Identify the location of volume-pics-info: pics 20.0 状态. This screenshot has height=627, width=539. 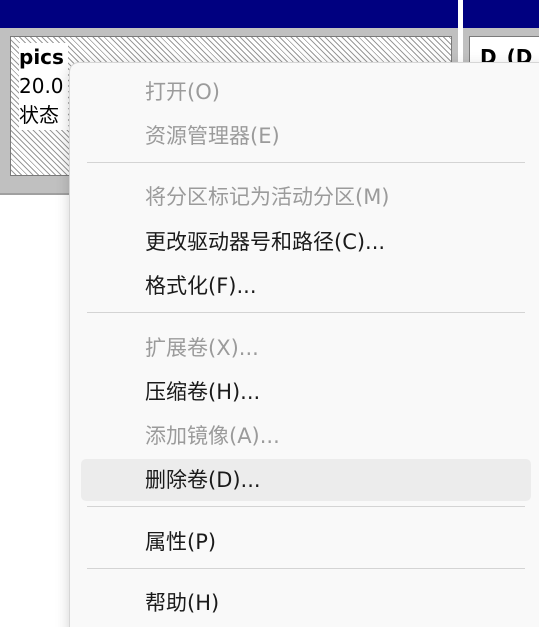
(43, 86).